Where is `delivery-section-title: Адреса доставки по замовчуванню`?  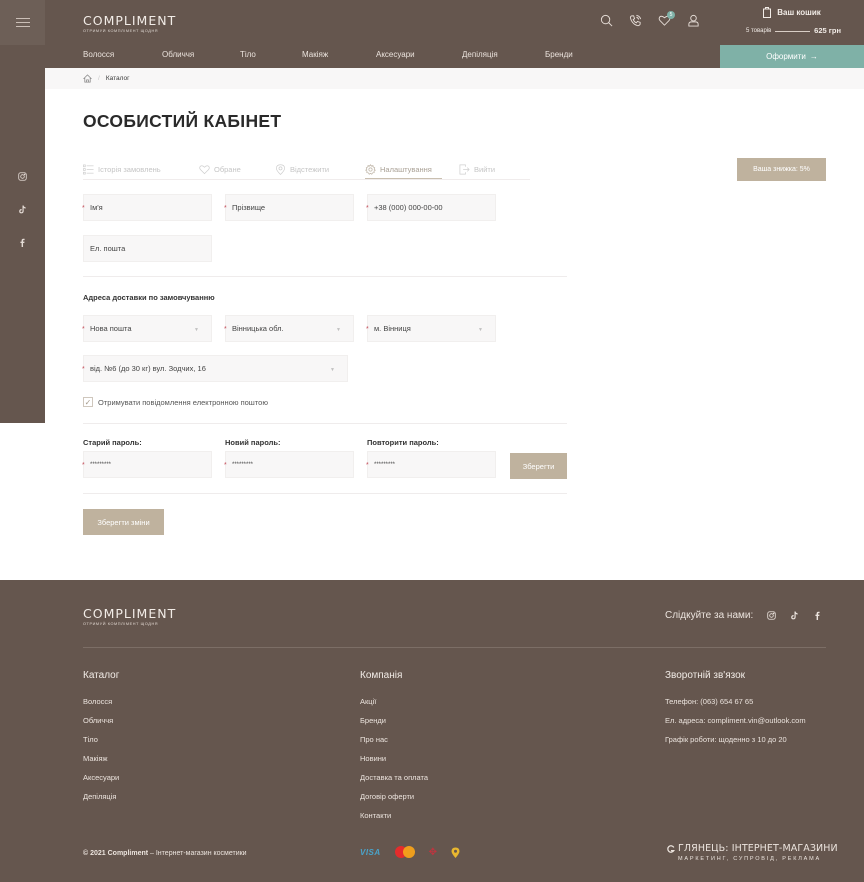 delivery-section-title: Адреса доставки по замовчуванню is located at coordinates (149, 297).